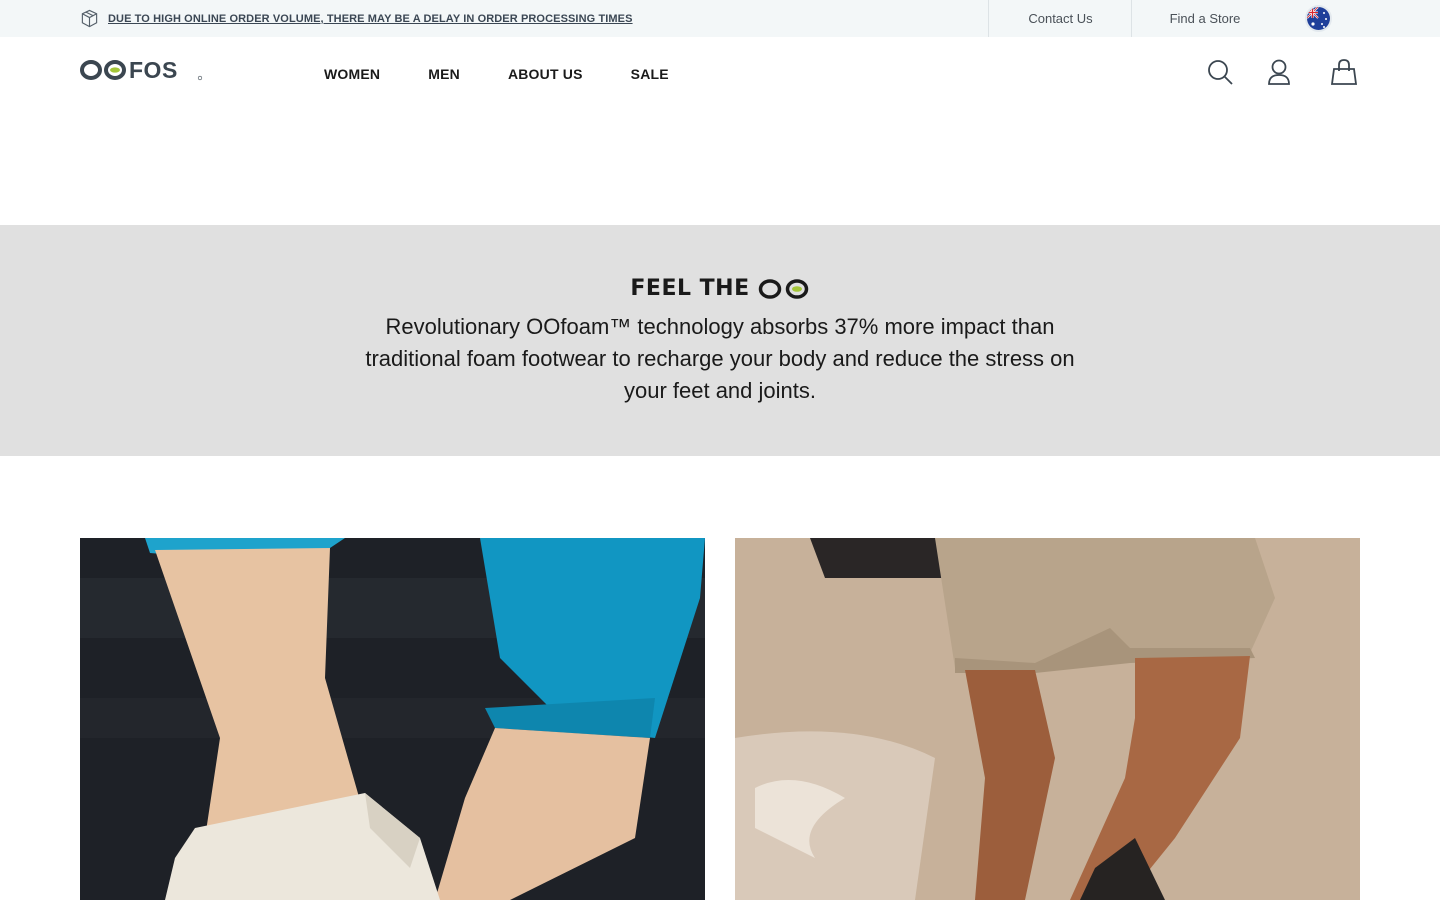 The image size is (1440, 900). What do you see at coordinates (545, 74) in the screenshot?
I see `nav-about-us: ABOUT US` at bounding box center [545, 74].